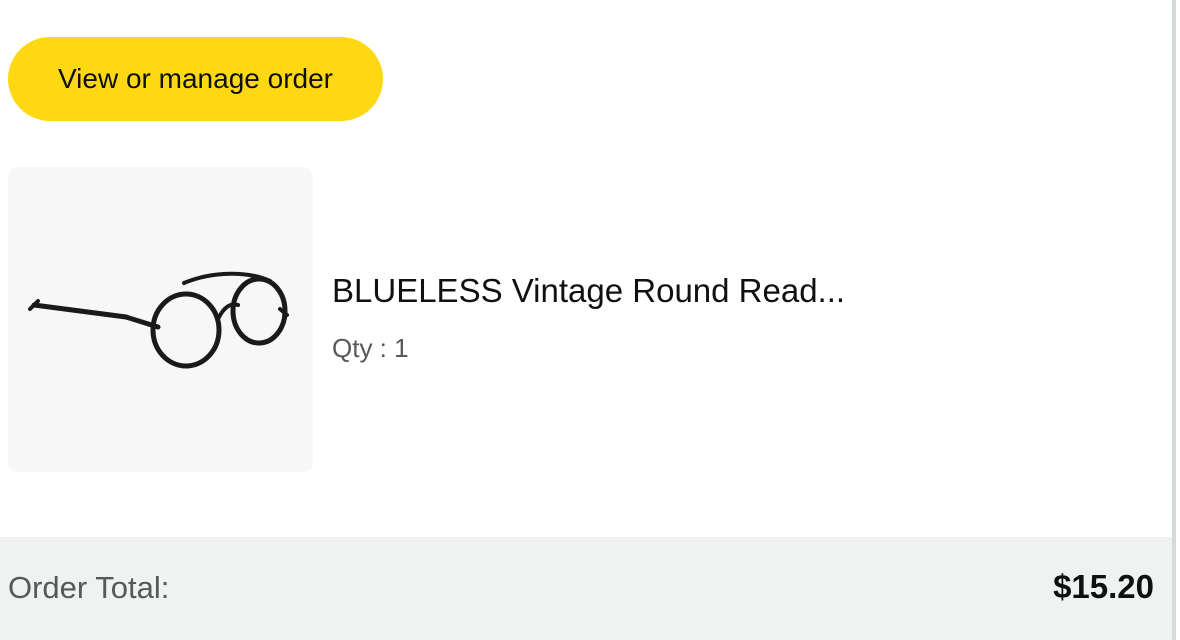  Describe the element at coordinates (1103, 586) in the screenshot. I see `order-total-value: $15.20` at that location.